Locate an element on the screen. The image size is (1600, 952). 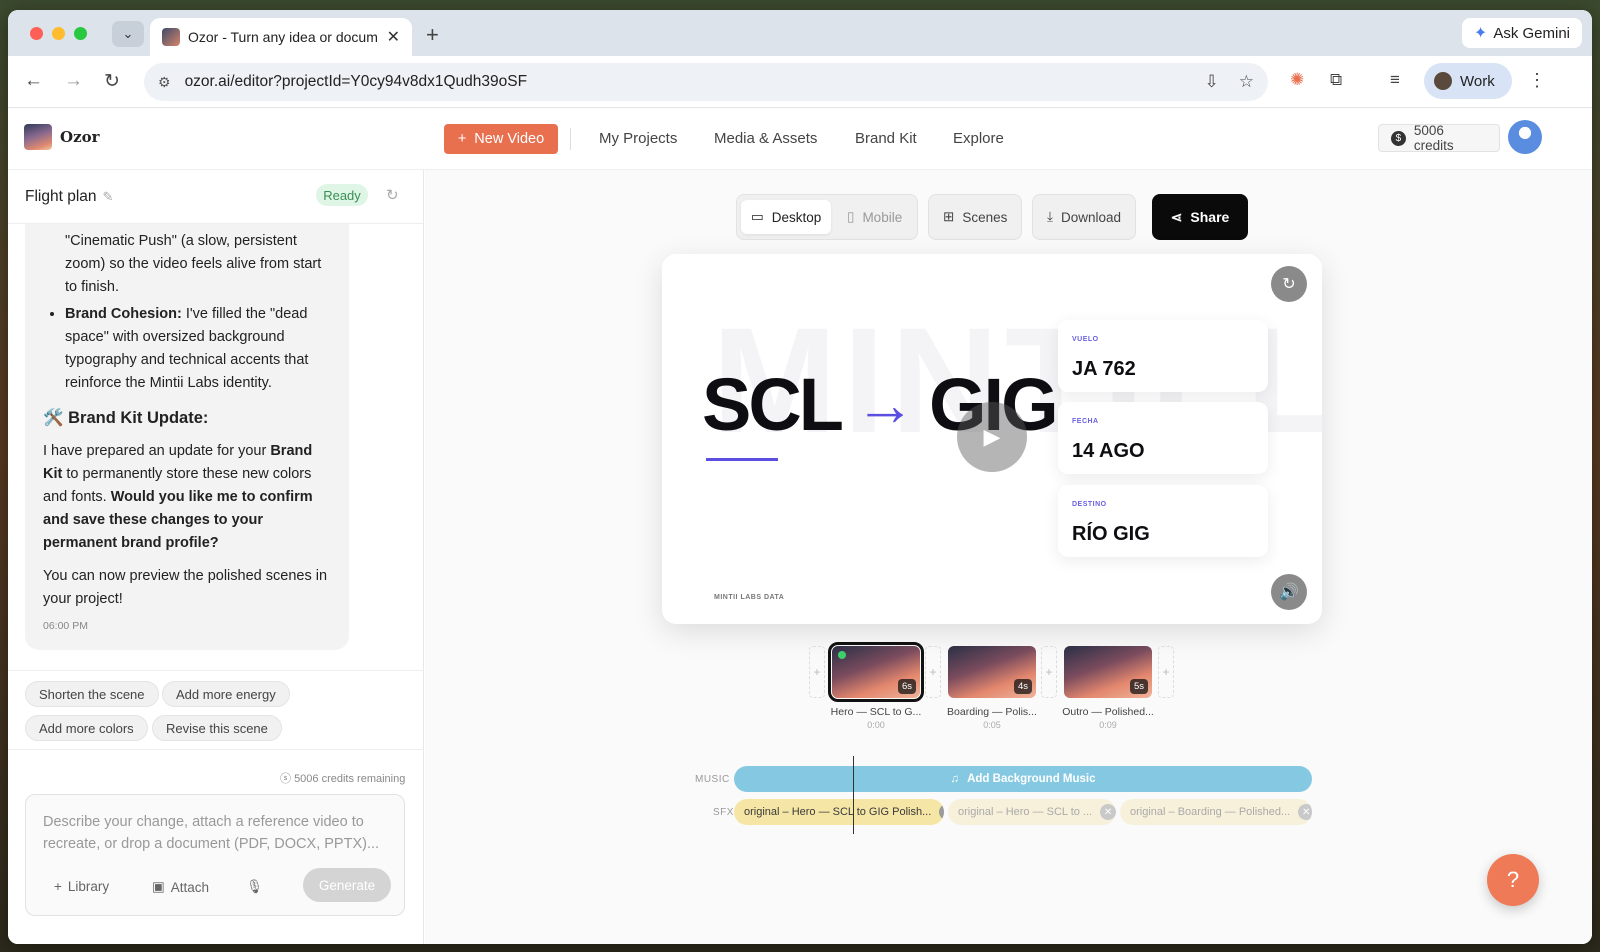
accent-underline is located at coordinates (742, 459).